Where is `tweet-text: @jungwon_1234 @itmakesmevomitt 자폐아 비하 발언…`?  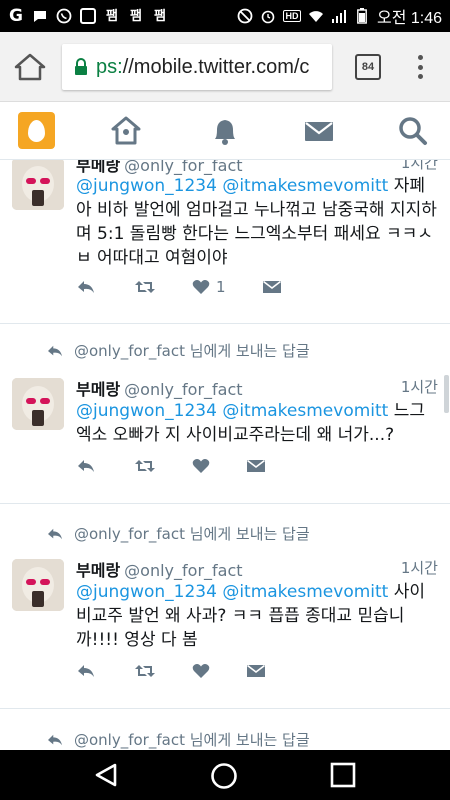 tweet-text: @jungwon_1234 @itmakesmevomitt 자폐아 비하 발언… is located at coordinates (258, 222).